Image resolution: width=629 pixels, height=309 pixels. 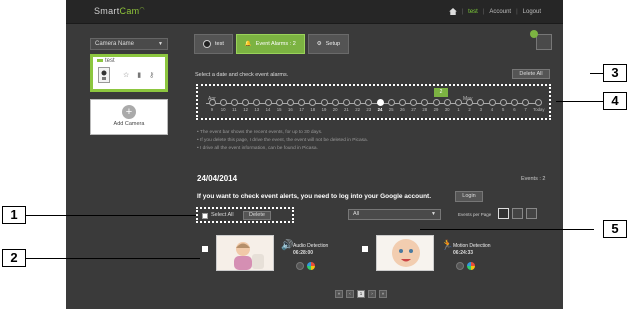 I want to click on timeline-day: 17, so click(x=302, y=105).